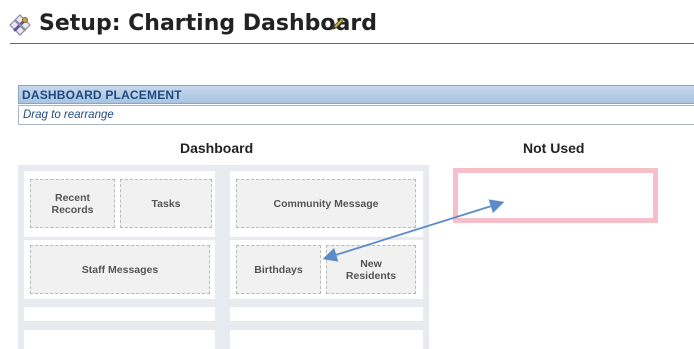  I want to click on dashboard-slot: Recent Records Tasks, so click(119, 204).